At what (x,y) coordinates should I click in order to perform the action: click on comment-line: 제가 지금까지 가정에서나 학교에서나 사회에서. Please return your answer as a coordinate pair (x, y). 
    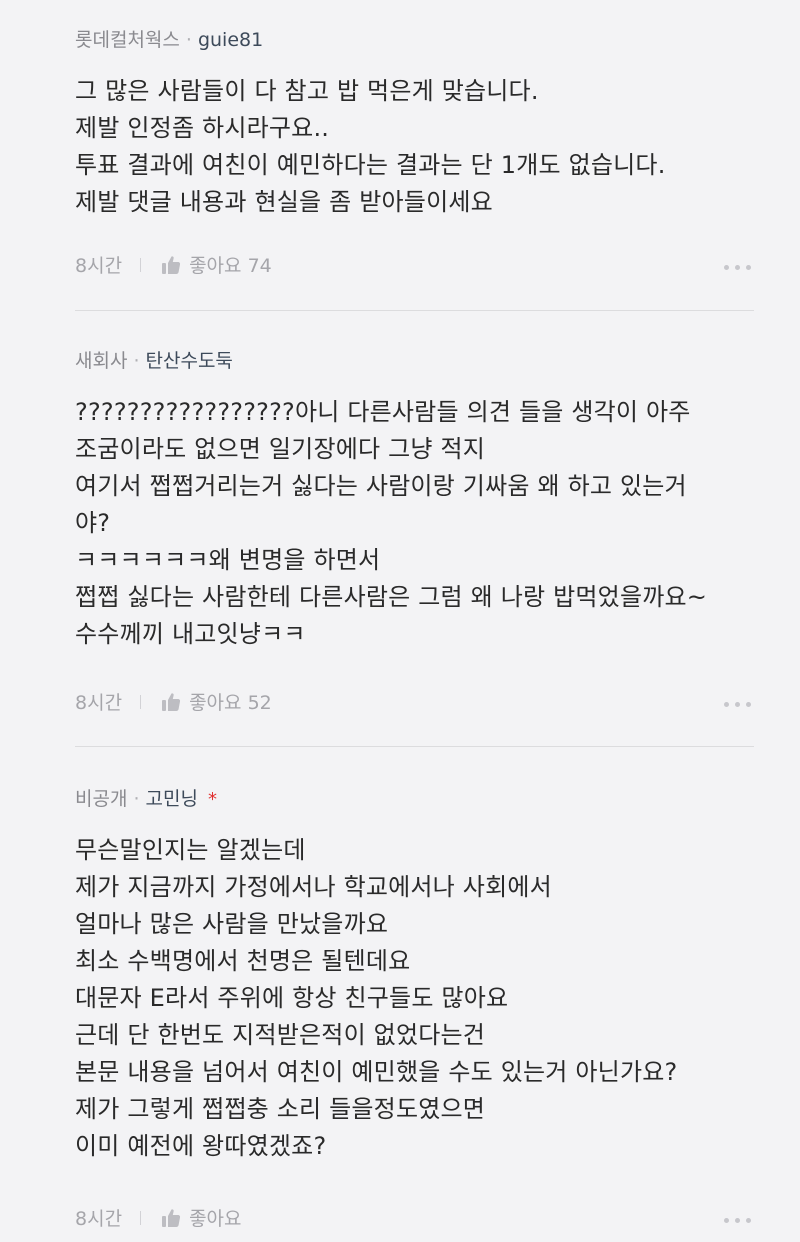
    Looking at the image, I should click on (313, 887).